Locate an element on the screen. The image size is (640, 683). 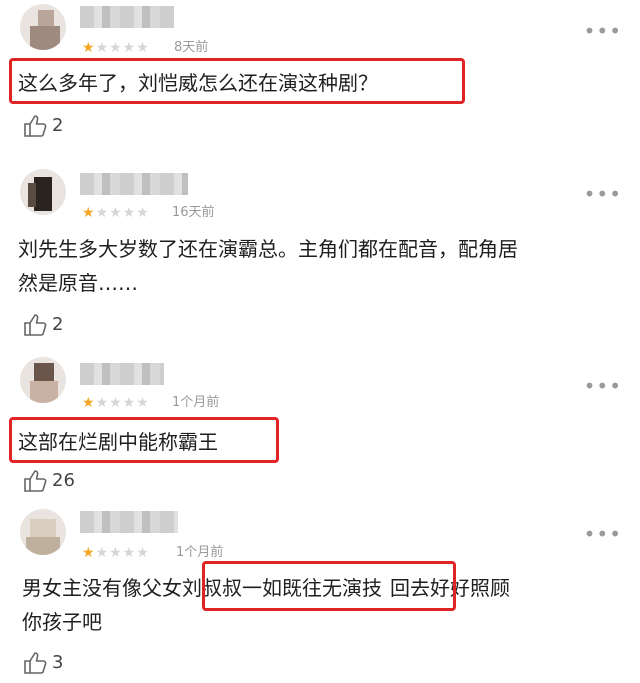
comment-text-lead: 男女主没有像父女 is located at coordinates (102, 588).